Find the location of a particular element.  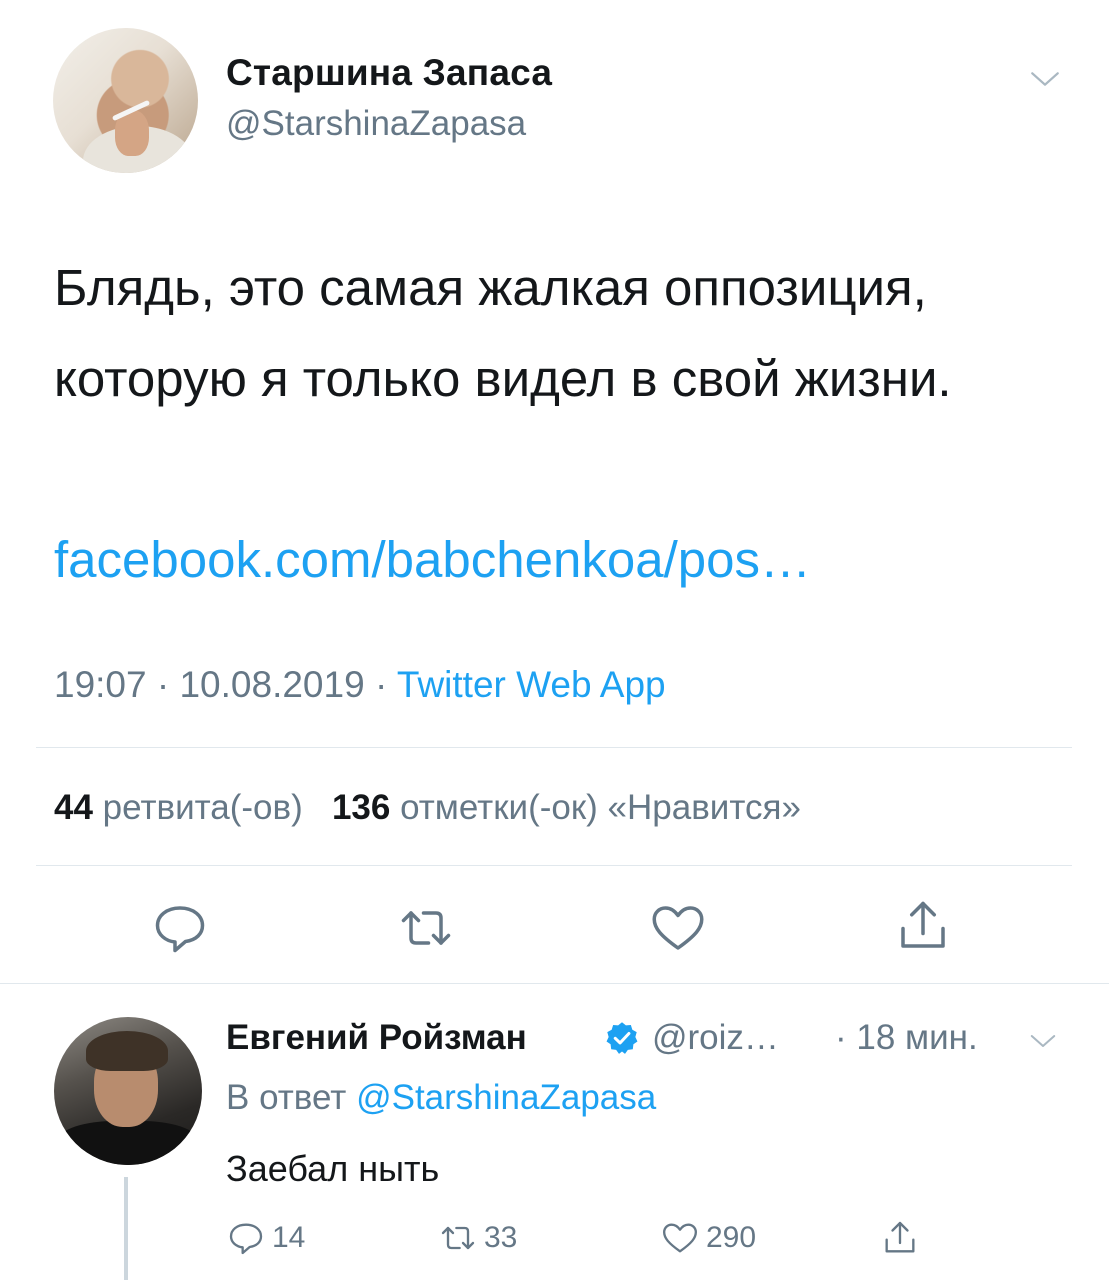

reply-share-button is located at coordinates (900, 1238).